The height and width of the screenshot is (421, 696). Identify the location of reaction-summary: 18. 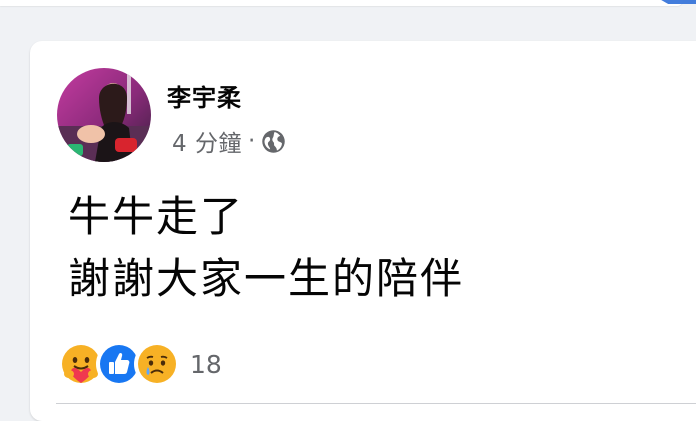
(140, 364).